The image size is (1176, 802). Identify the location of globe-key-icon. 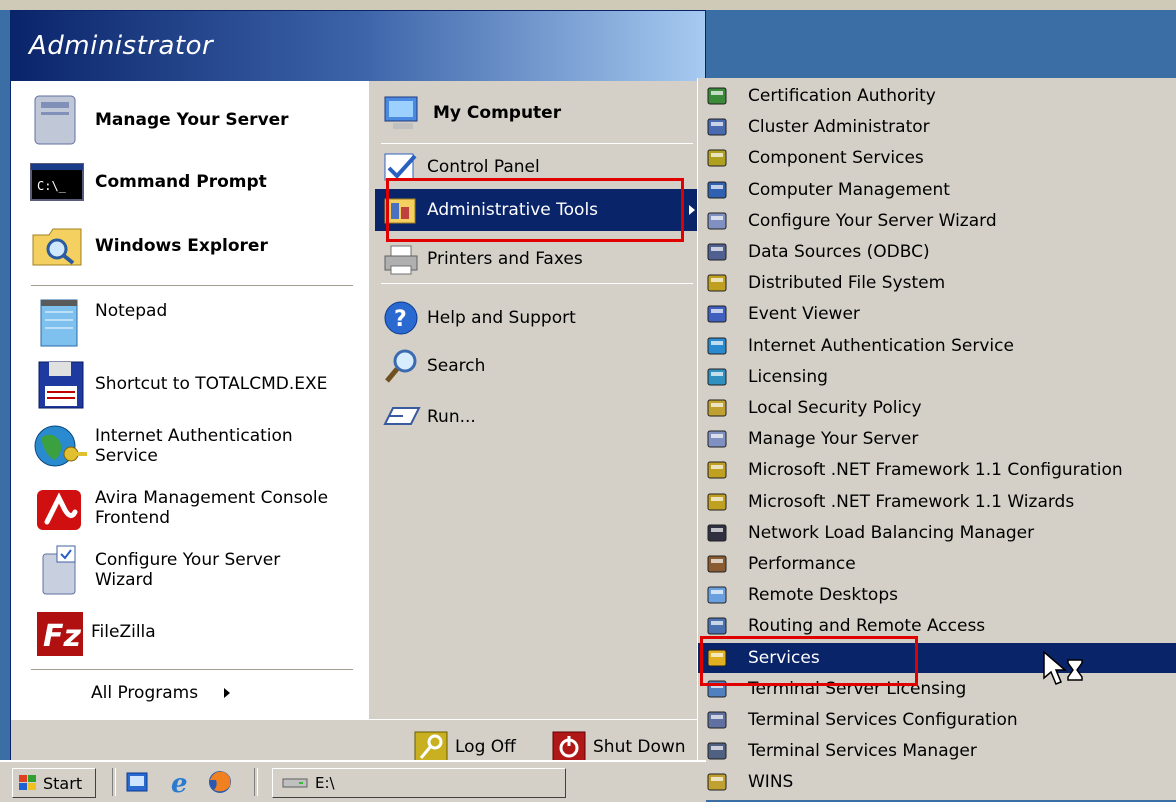
(60, 446).